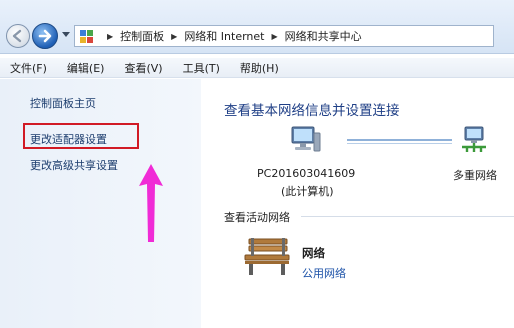  I want to click on multiple-networks-label: 多重网络, so click(475, 175).